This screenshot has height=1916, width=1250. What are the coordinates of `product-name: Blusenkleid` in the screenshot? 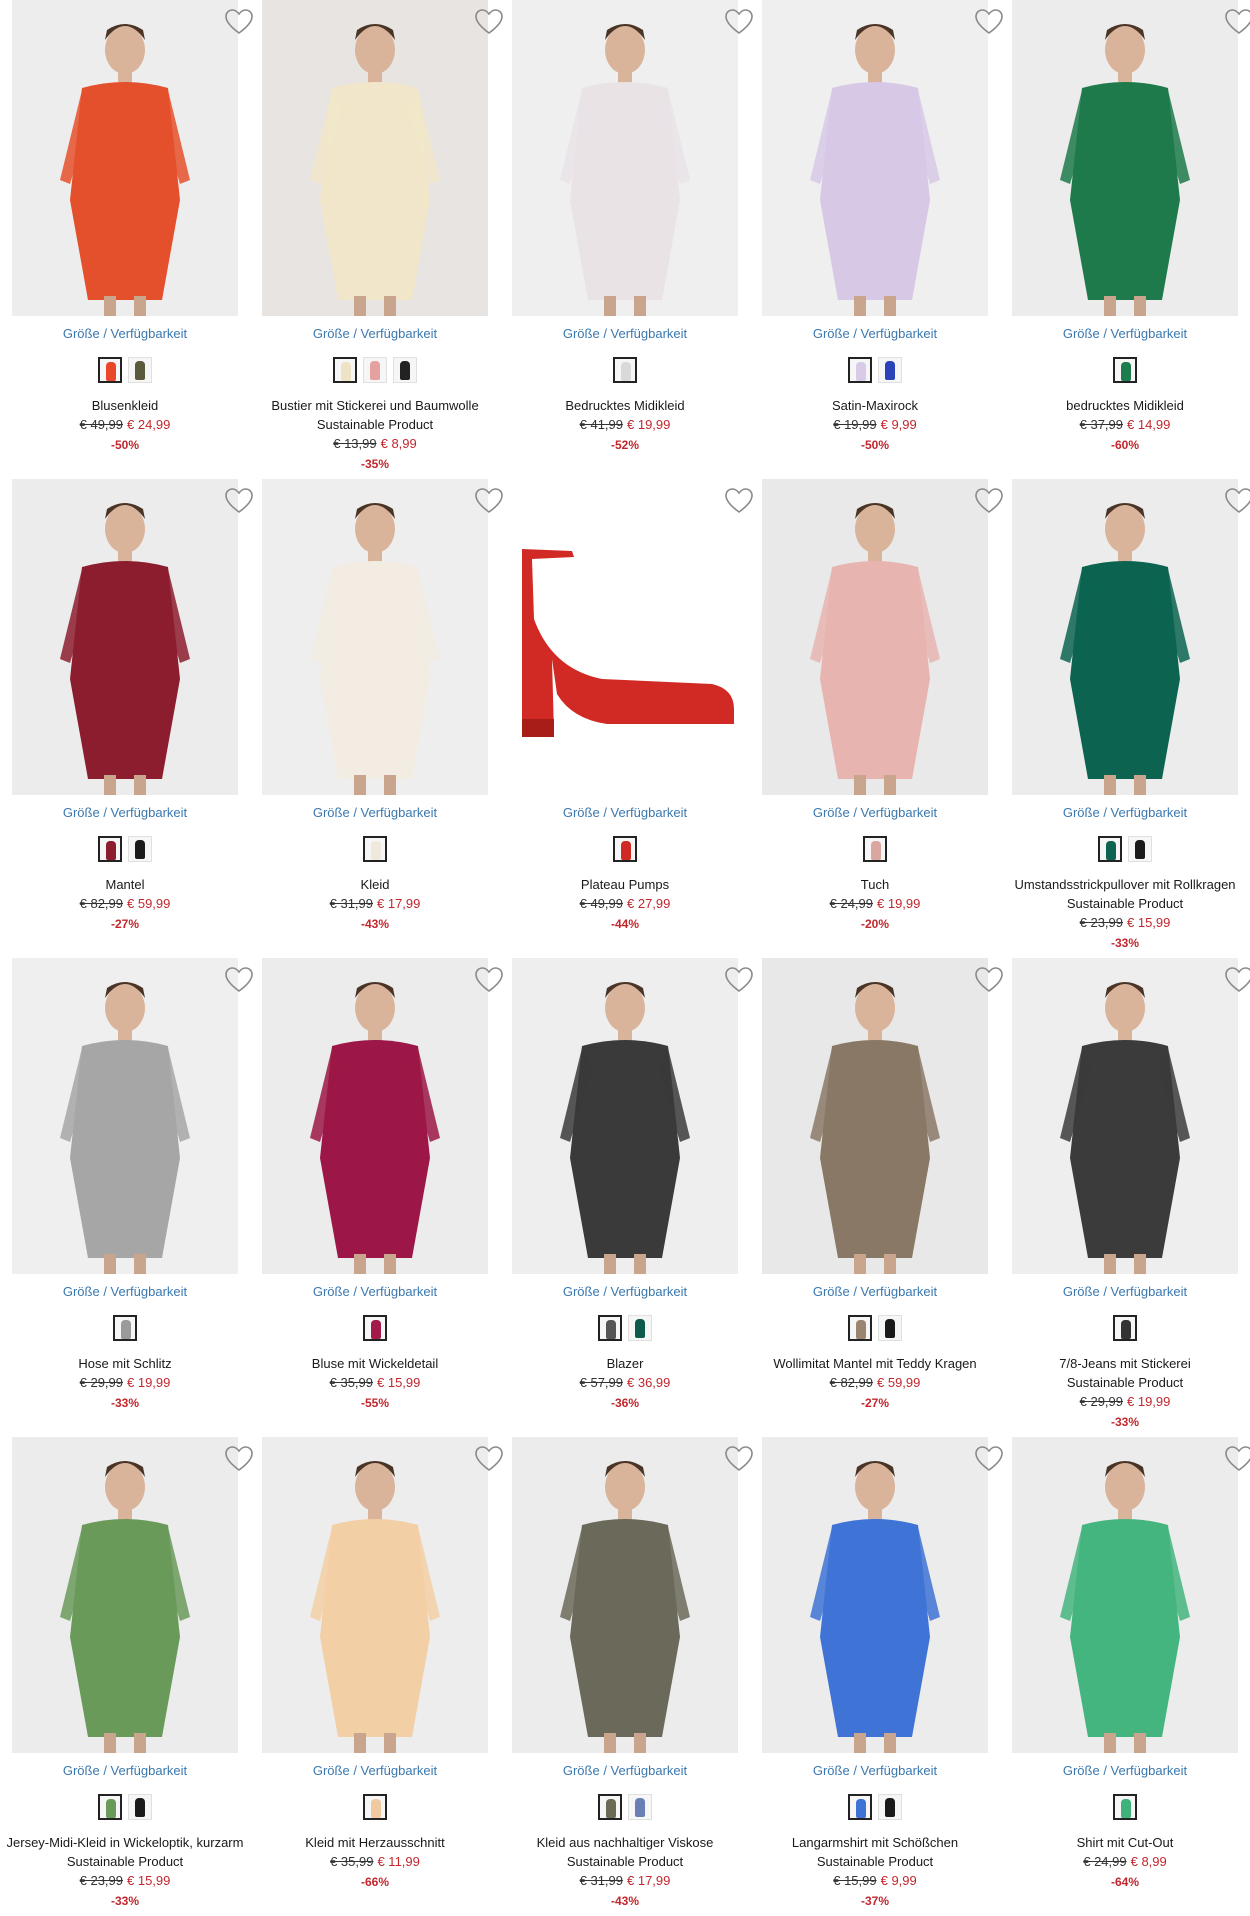 It's located at (129, 405).